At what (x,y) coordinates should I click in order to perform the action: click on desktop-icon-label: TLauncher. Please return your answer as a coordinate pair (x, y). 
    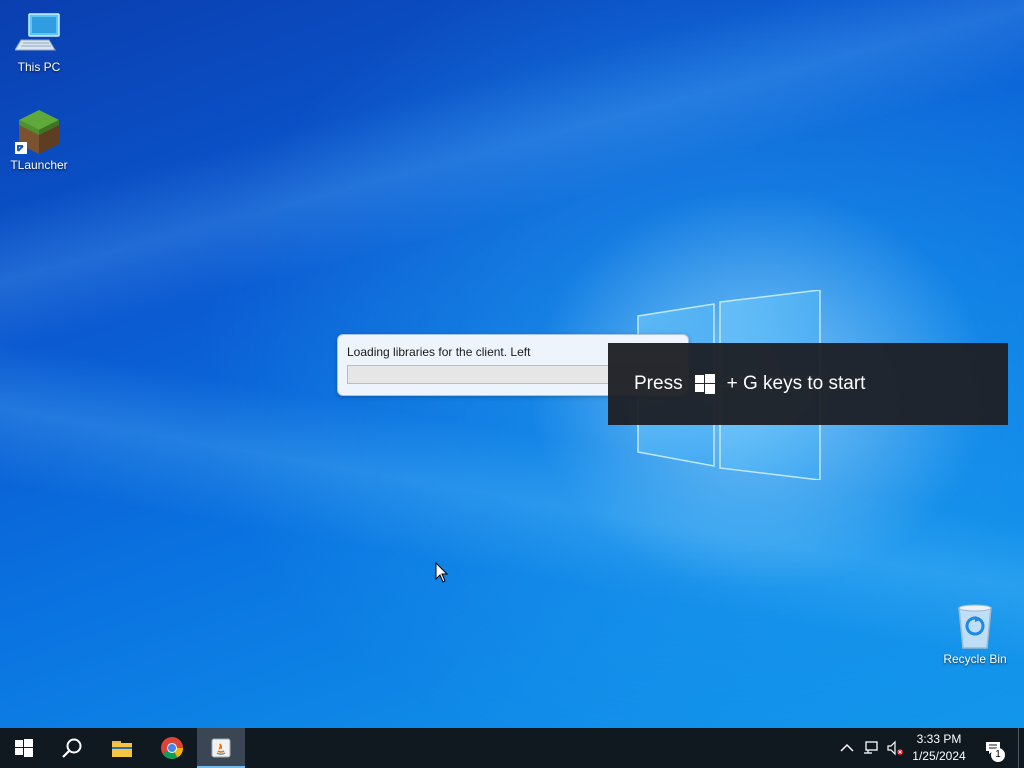
    Looking at the image, I should click on (39, 165).